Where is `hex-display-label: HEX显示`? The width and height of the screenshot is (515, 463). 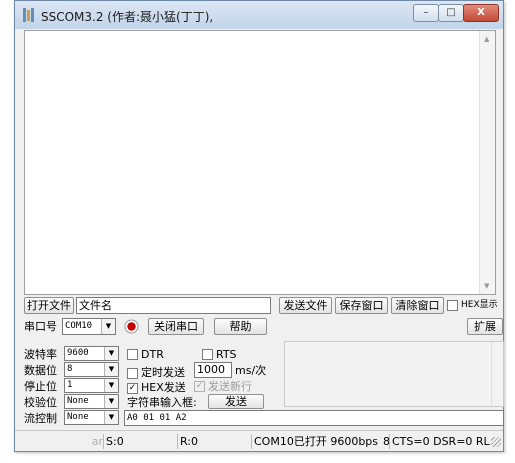 hex-display-label: HEX显示 is located at coordinates (479, 305).